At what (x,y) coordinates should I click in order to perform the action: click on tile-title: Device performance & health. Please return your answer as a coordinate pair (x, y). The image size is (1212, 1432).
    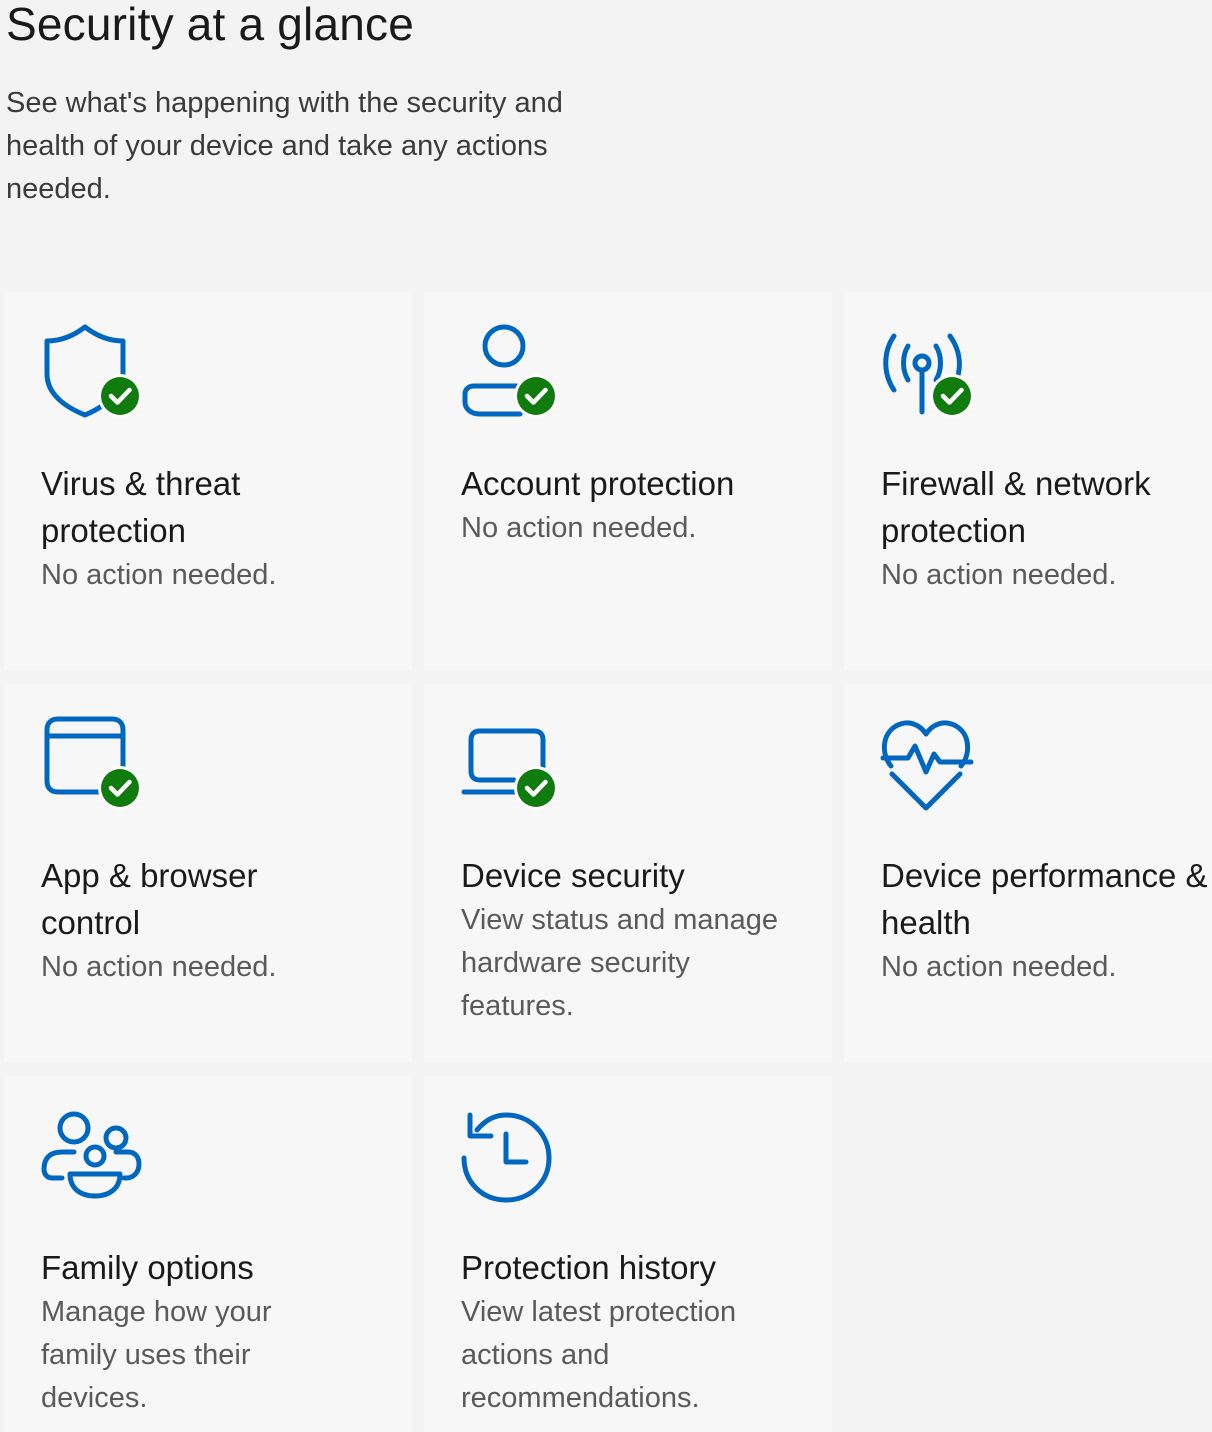
    Looking at the image, I should click on (1044, 899).